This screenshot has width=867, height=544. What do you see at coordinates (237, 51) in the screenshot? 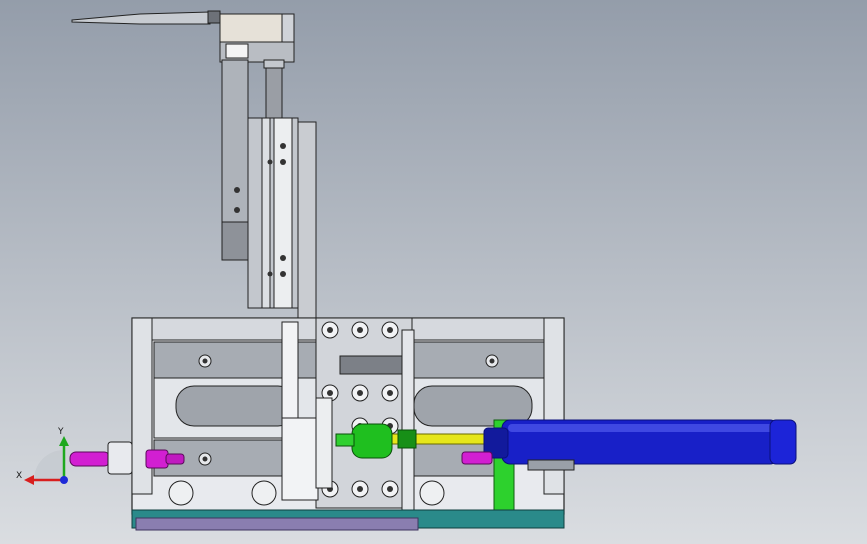
I see `gripper-flange-tab` at bounding box center [237, 51].